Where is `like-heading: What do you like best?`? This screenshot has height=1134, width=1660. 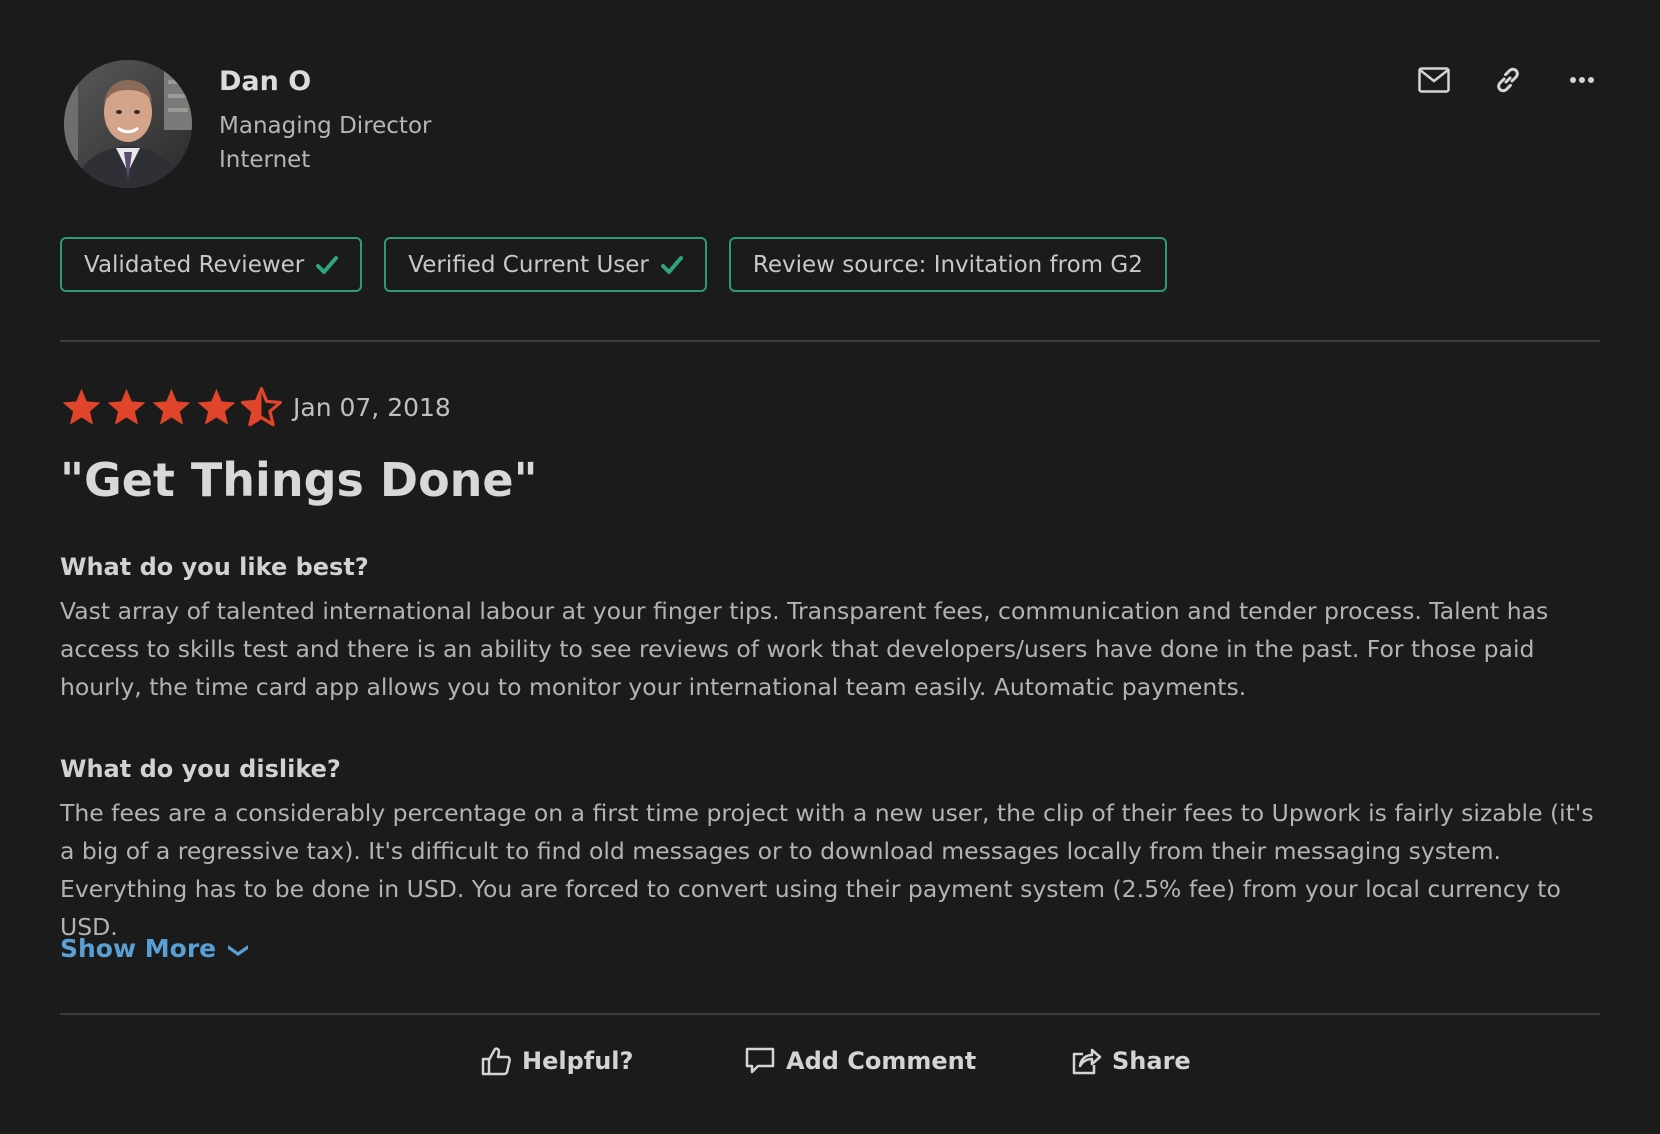 like-heading: What do you like best? is located at coordinates (214, 567).